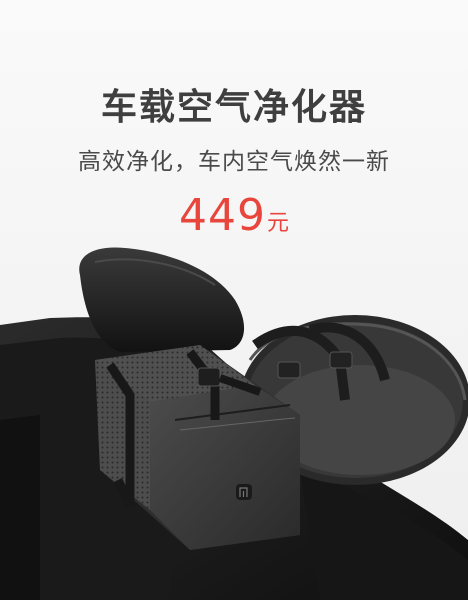 The width and height of the screenshot is (468, 600). What do you see at coordinates (244, 492) in the screenshot?
I see `mi-logo-icon` at bounding box center [244, 492].